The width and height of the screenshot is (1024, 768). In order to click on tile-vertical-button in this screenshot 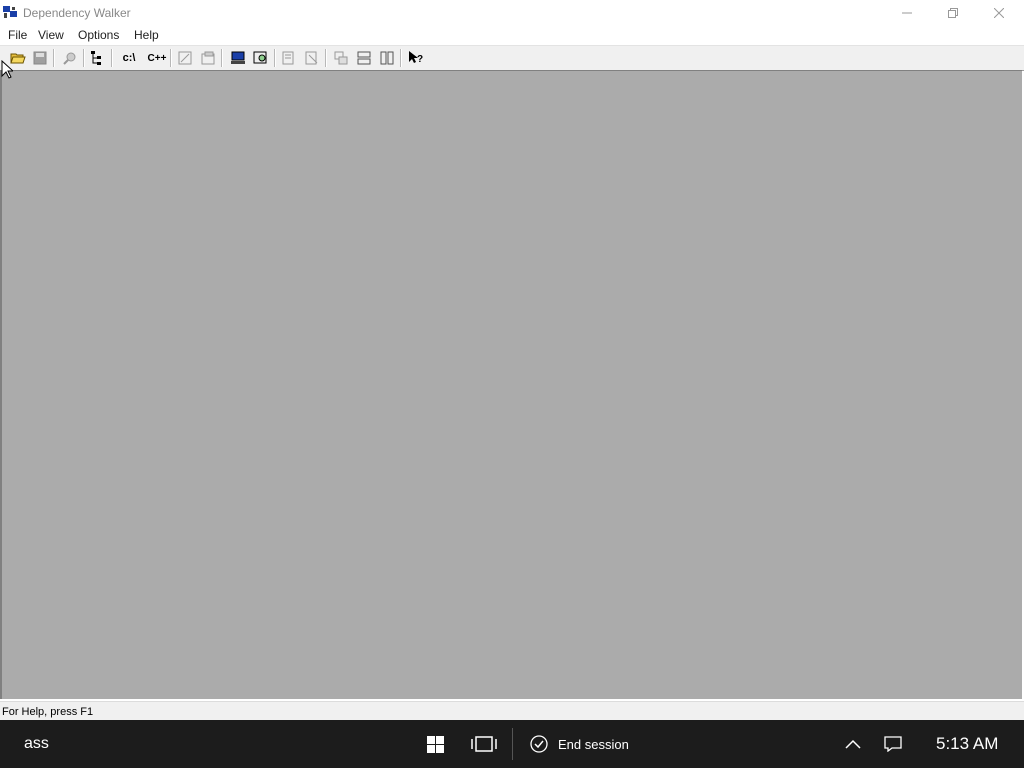, I will do `click(387, 58)`.